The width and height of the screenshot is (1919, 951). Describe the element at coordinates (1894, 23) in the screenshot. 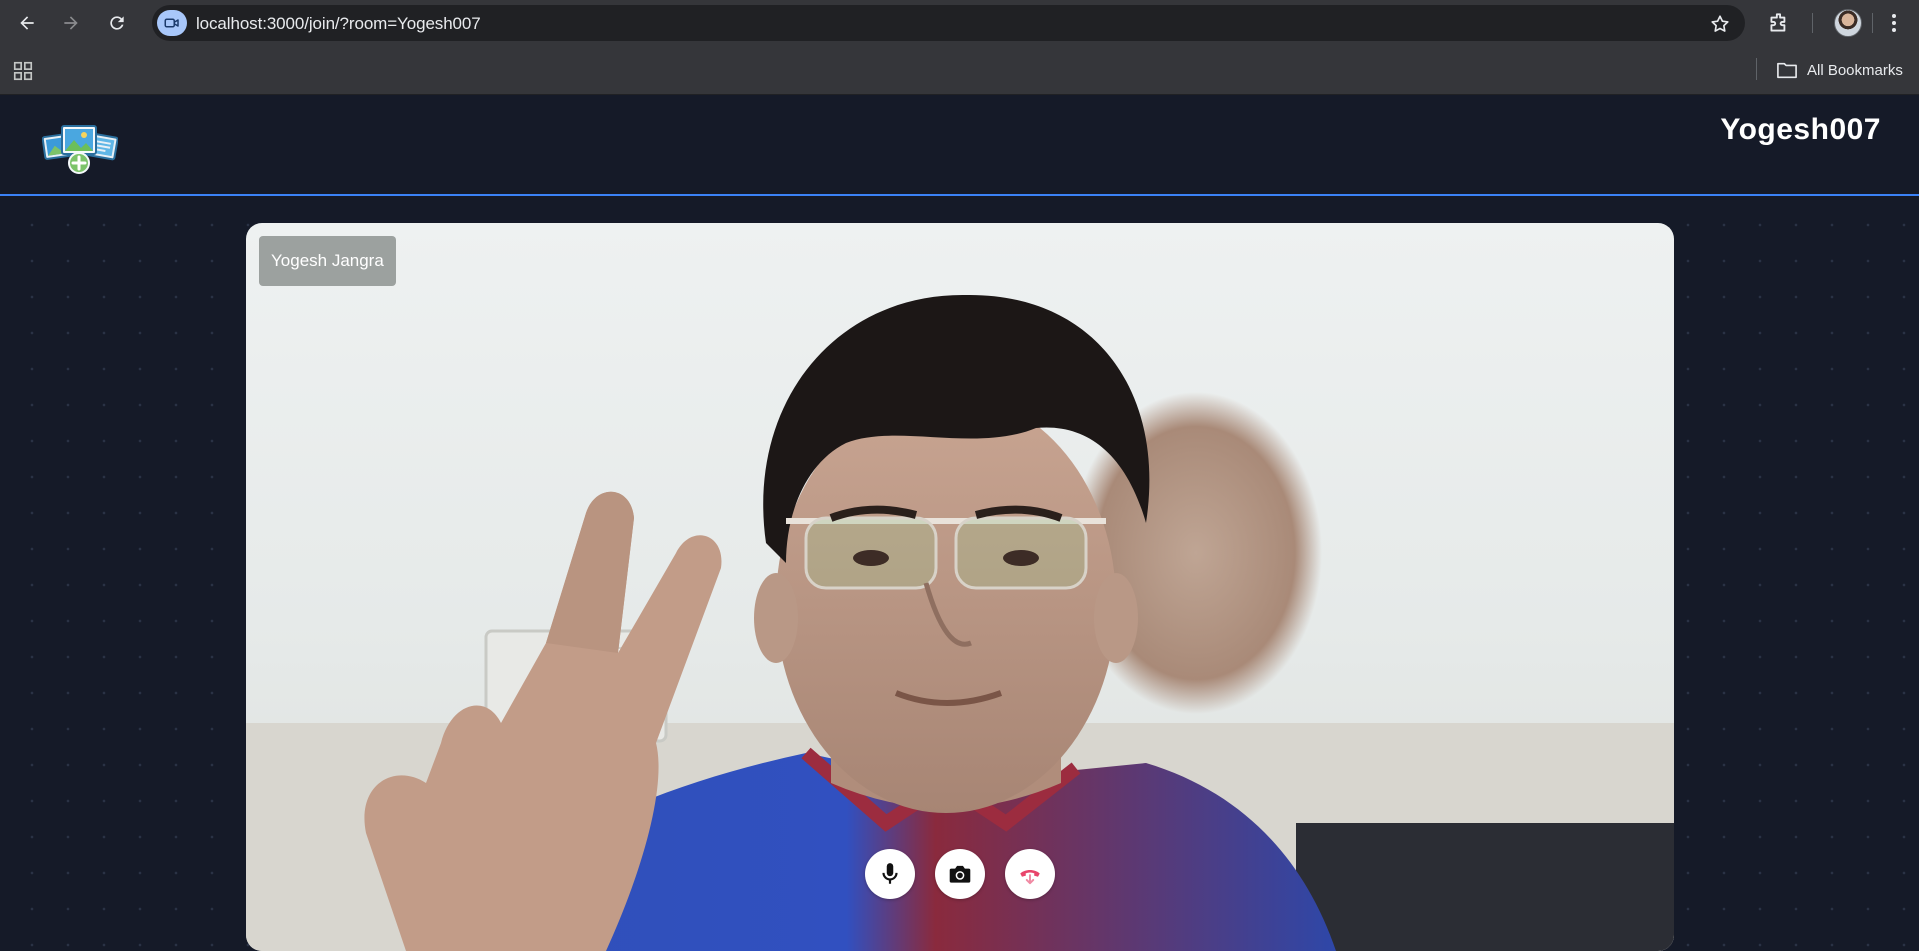

I see `kebab-menu-icon` at that location.